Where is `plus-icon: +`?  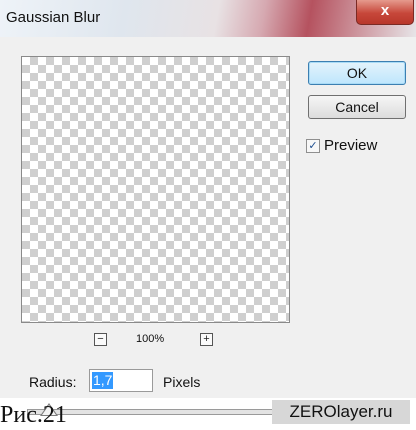 plus-icon: + is located at coordinates (206, 339).